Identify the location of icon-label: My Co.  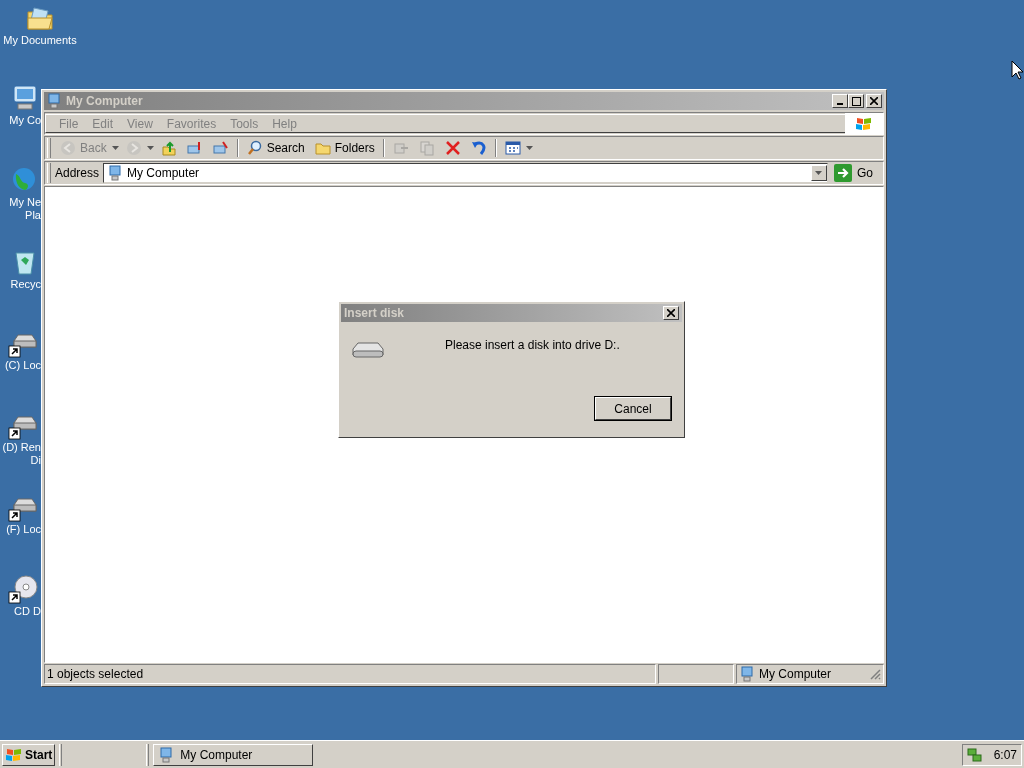
(25, 120).